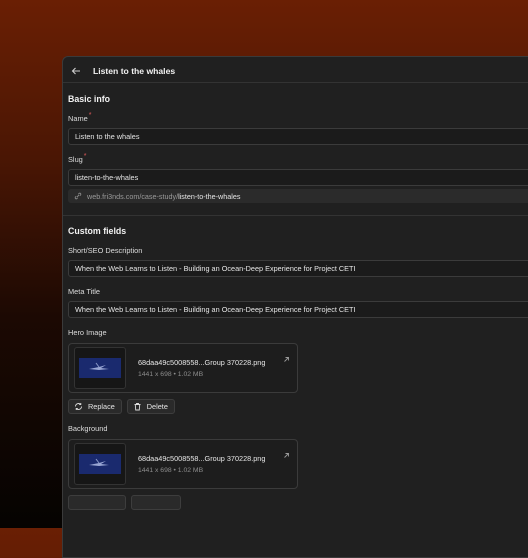  I want to click on hero-image-thumbnail, so click(100, 368).